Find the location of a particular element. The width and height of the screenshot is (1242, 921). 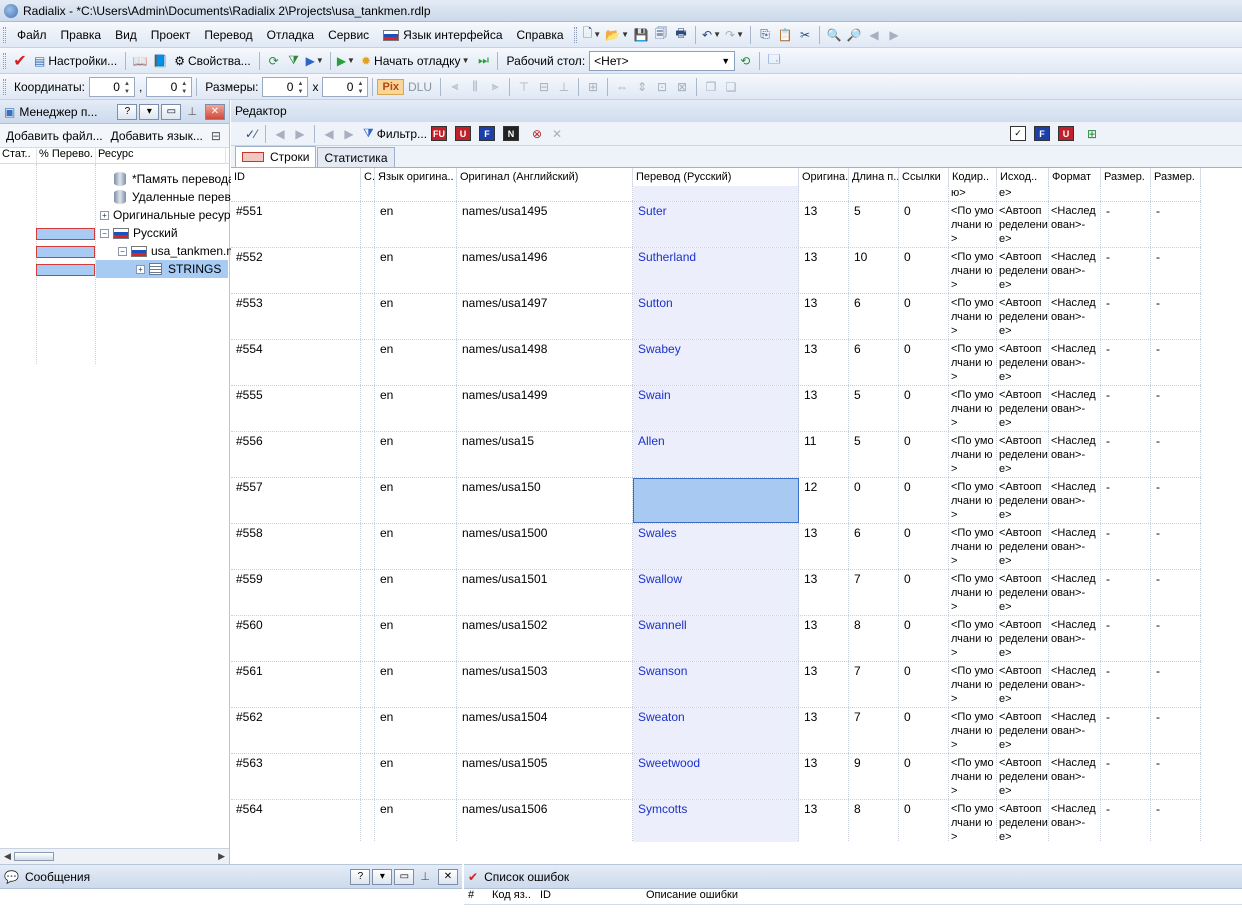

save-icon: 💾 is located at coordinates (641, 35).